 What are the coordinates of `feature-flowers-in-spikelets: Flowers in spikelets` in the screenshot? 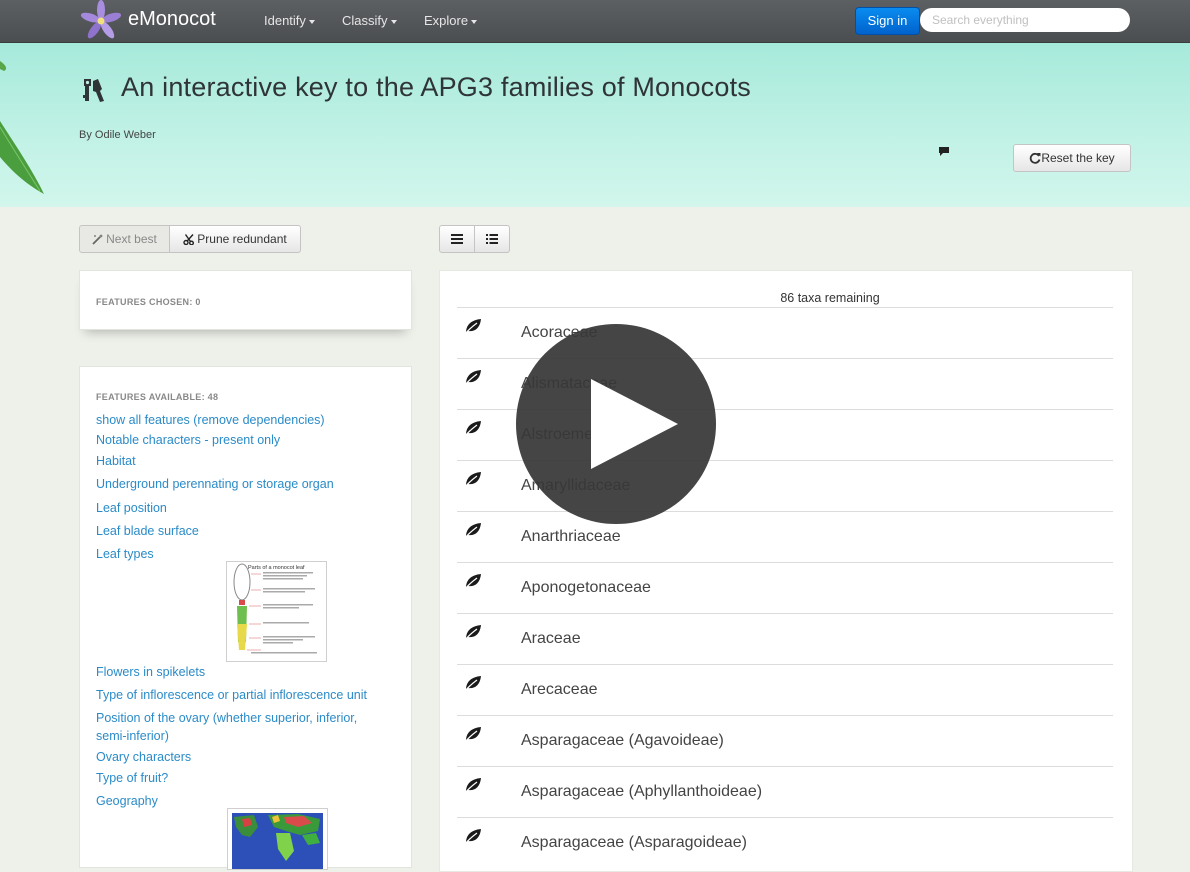 It's located at (150, 672).